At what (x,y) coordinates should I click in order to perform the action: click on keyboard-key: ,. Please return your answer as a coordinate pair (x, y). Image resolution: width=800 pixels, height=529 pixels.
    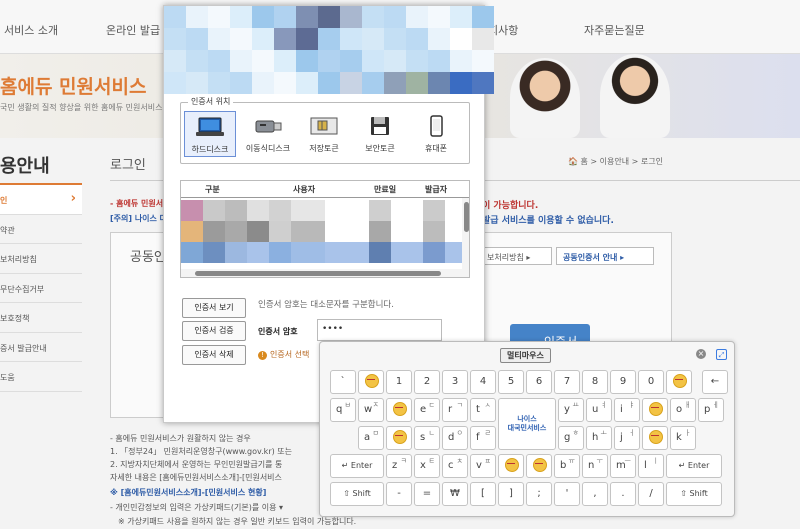
    Looking at the image, I should click on (595, 494).